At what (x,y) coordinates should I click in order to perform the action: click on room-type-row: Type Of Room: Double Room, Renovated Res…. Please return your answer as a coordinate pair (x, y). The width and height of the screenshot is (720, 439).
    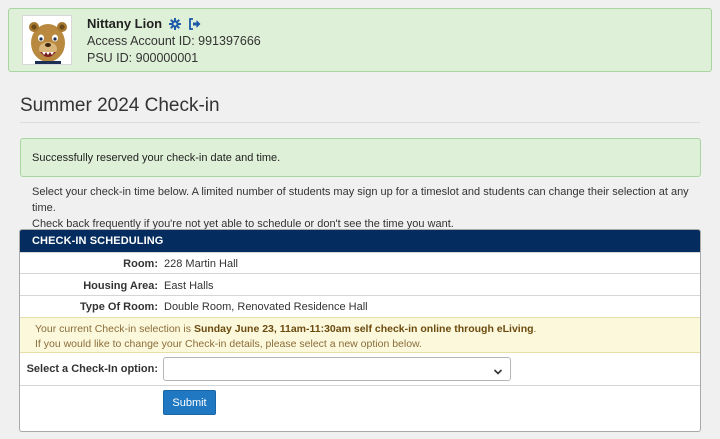
    Looking at the image, I should click on (360, 306).